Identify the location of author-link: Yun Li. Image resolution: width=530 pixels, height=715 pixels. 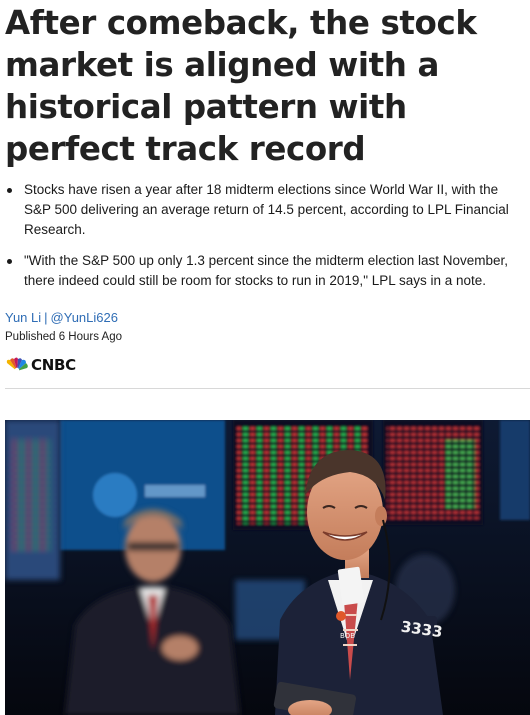
(23, 317).